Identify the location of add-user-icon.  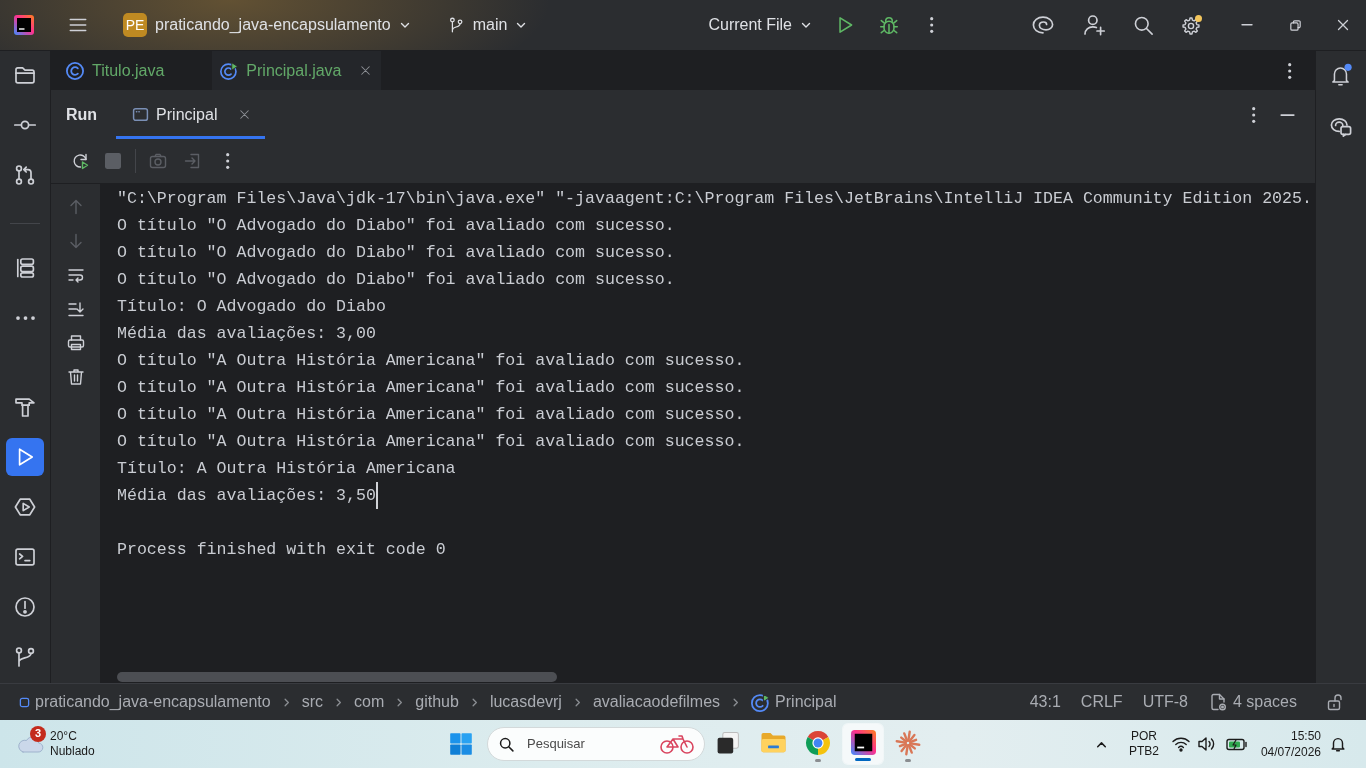
(1094, 25).